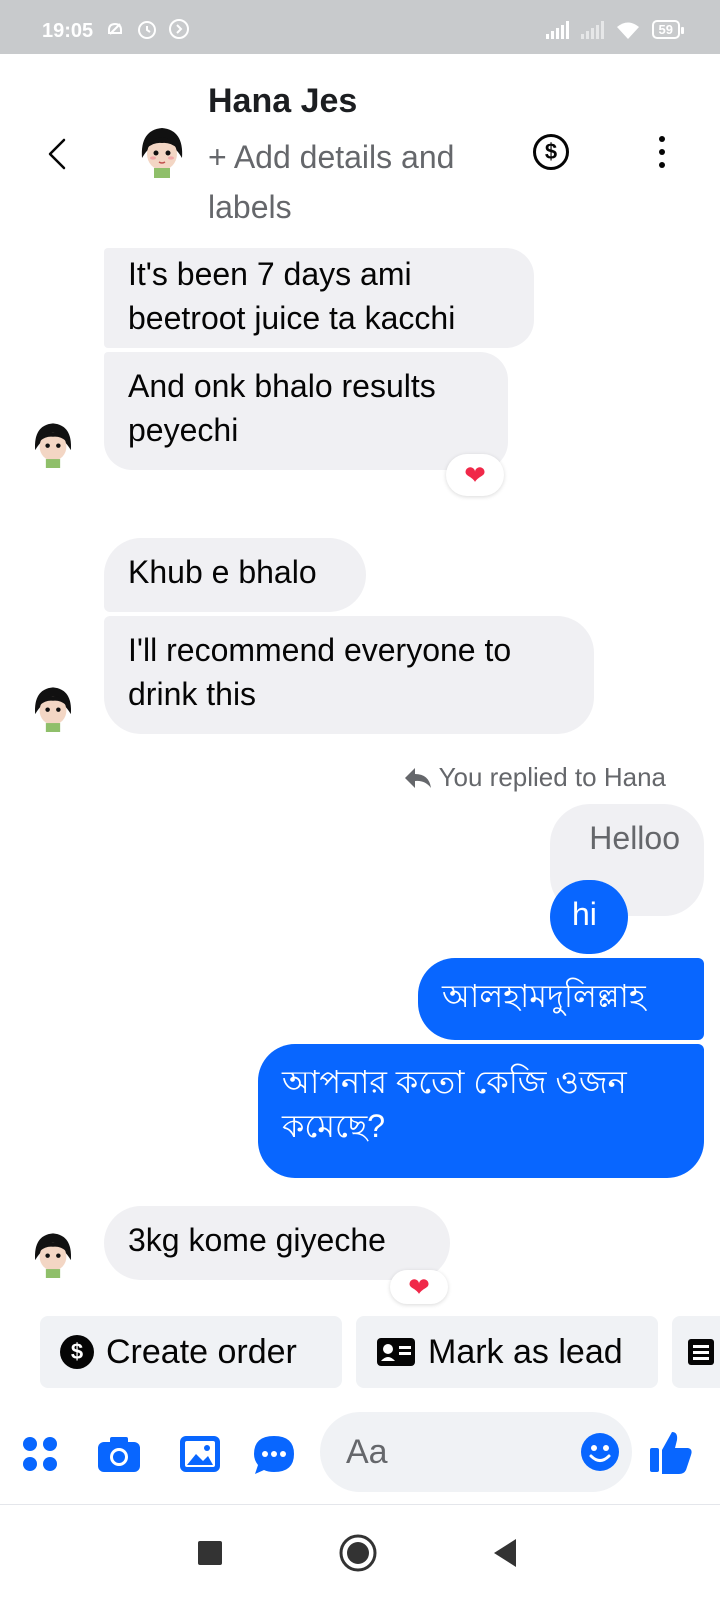 The height and width of the screenshot is (1600, 720). Describe the element at coordinates (396, 1352) in the screenshot. I see `contact-card-icon` at that location.